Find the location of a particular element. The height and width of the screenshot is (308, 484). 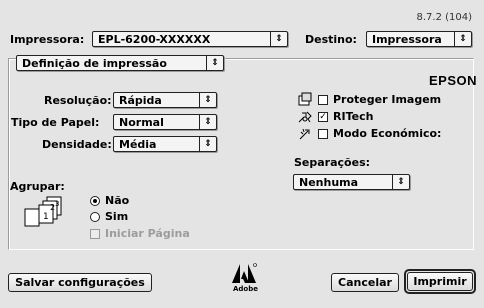

resolution-popup: Rápida ⇕ is located at coordinates (165, 100).